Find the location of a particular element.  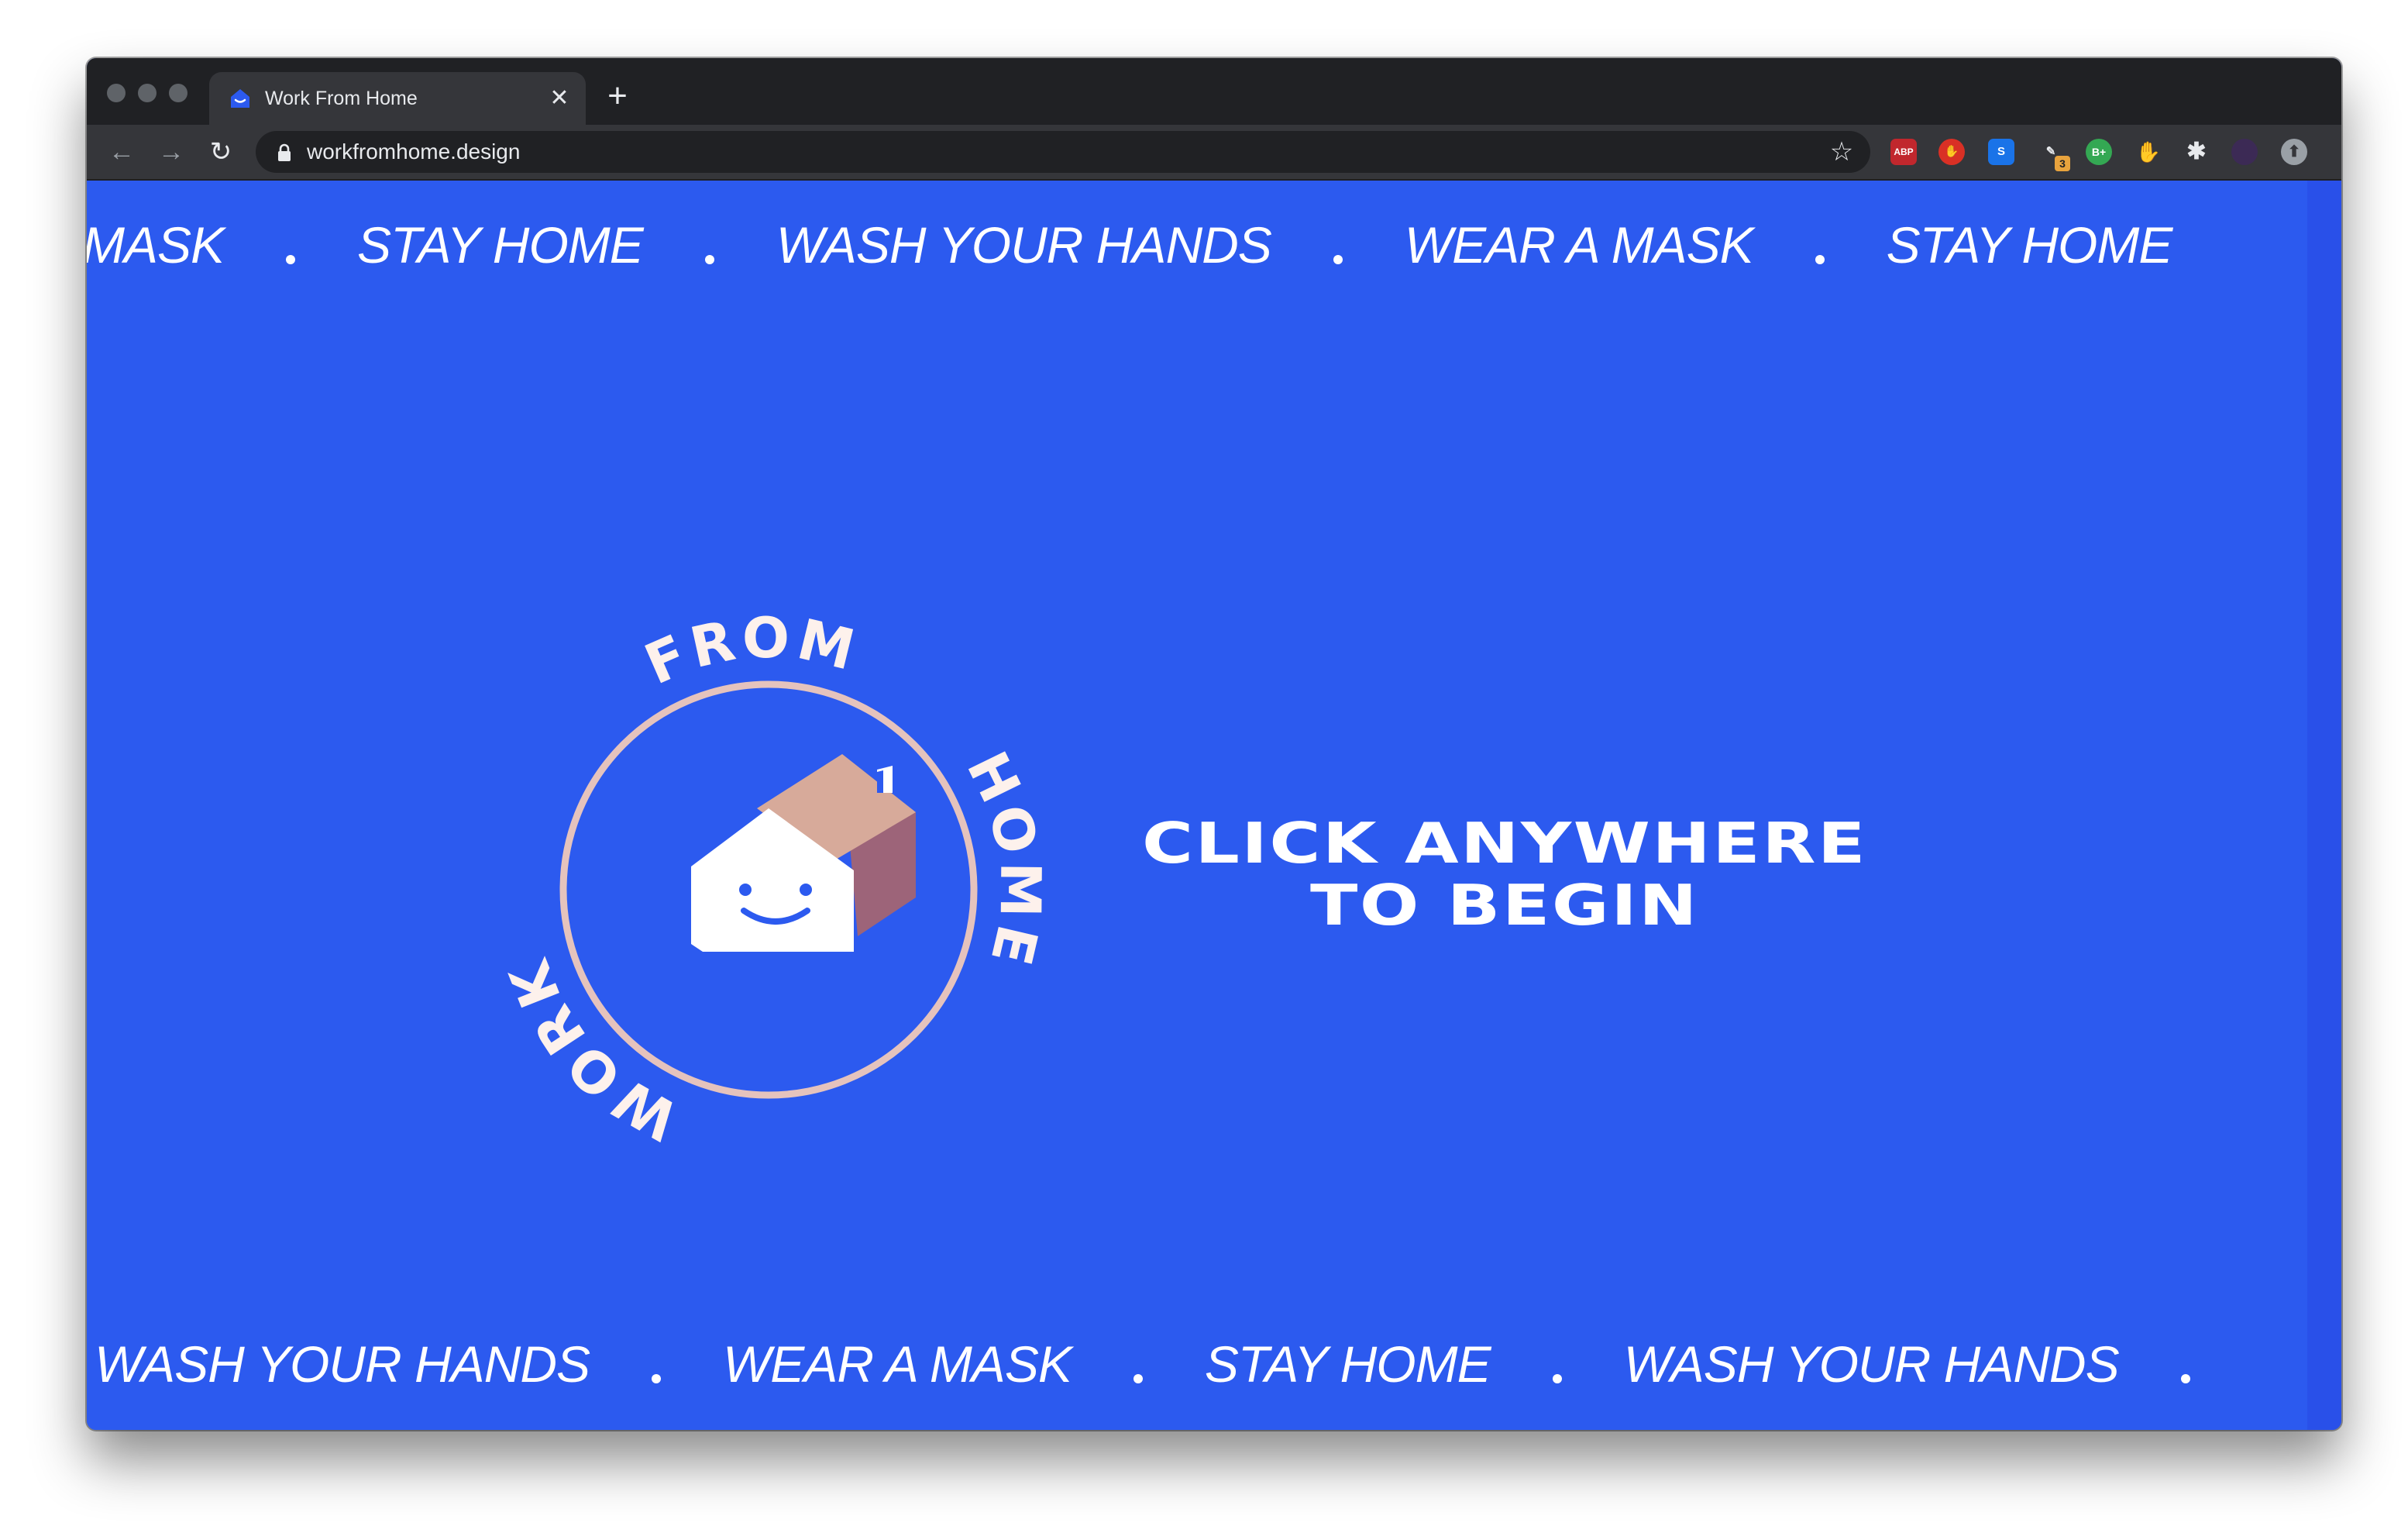

logo-word-work: WORK is located at coordinates (589, 1050).